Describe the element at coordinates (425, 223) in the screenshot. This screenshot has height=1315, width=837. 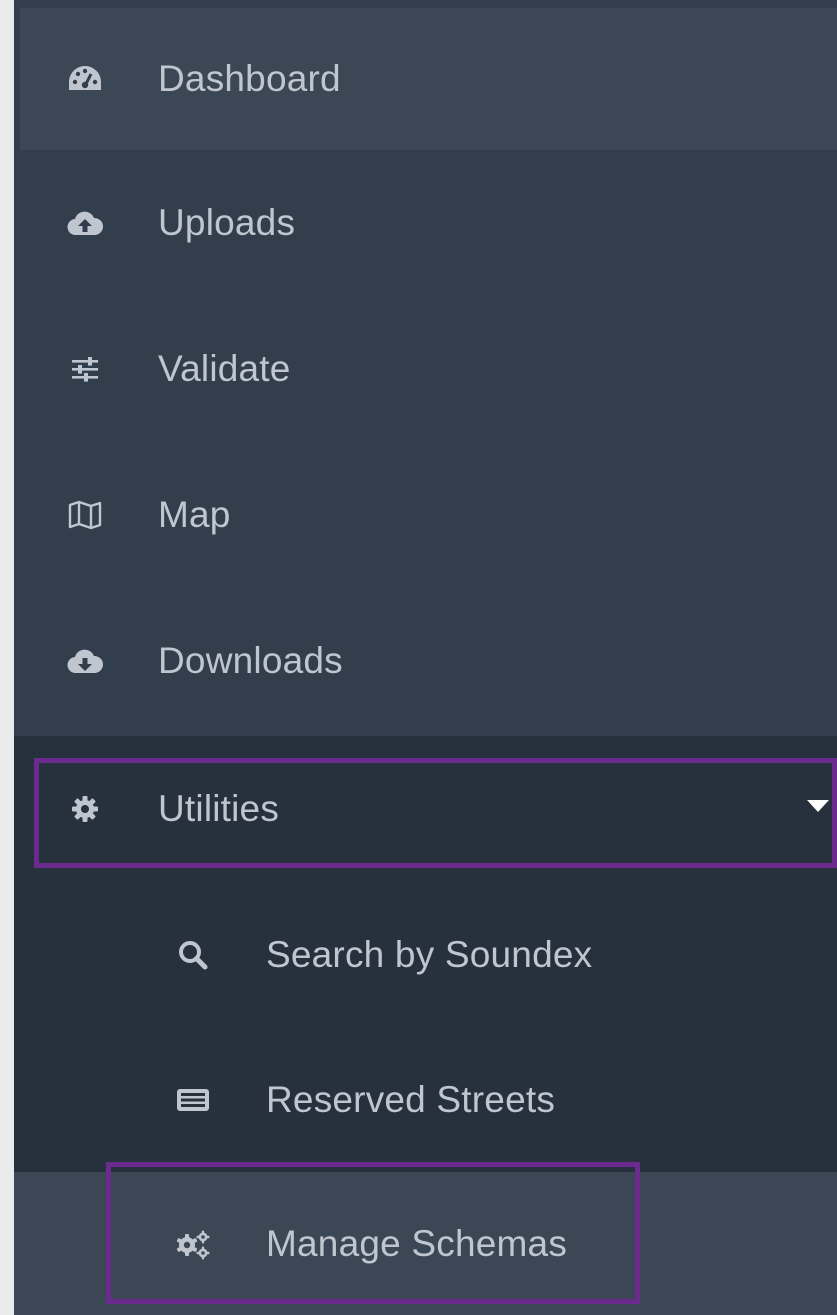
I see `sidebar-item-uploads: Uploads` at that location.